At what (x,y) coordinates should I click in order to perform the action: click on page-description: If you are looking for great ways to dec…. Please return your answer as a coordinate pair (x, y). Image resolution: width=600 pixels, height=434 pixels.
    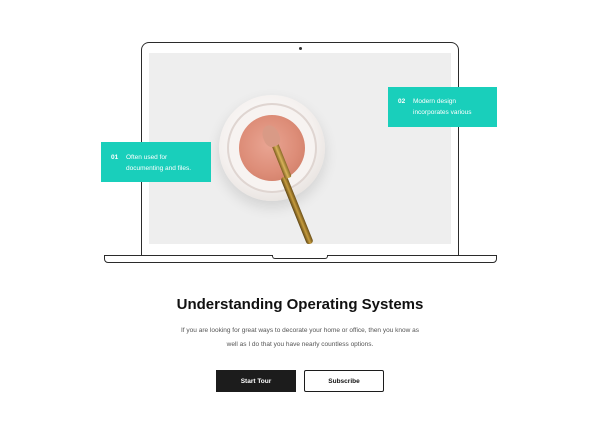
    Looking at the image, I should click on (300, 337).